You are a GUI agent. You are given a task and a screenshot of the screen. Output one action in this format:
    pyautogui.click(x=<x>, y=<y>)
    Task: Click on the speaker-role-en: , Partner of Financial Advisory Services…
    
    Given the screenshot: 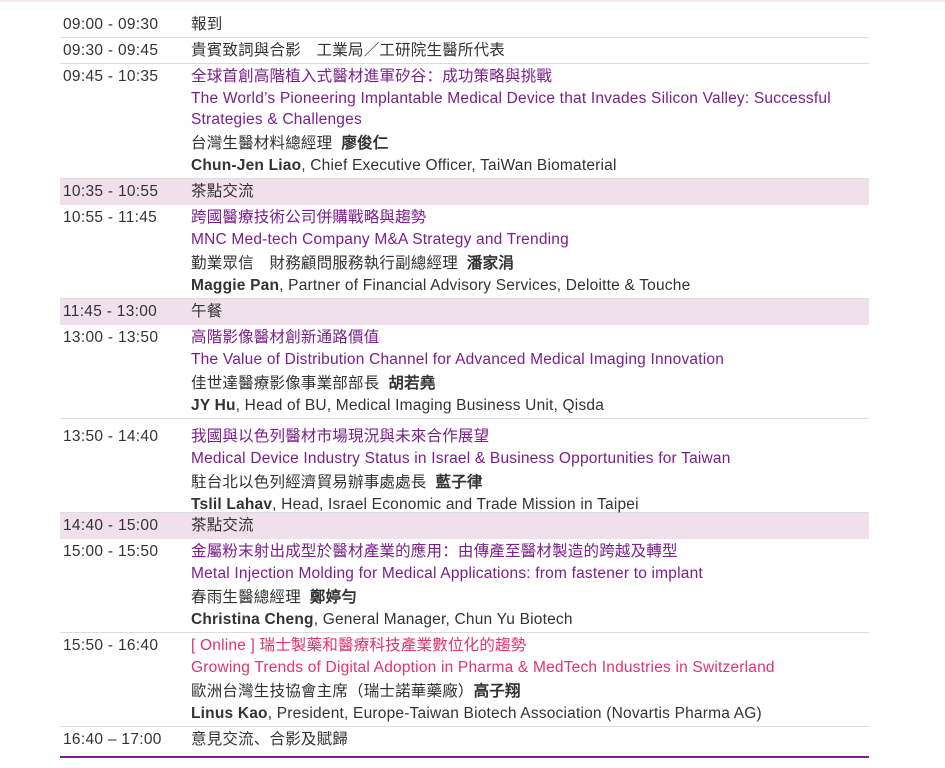 What is the action you would take?
    pyautogui.click(x=485, y=285)
    